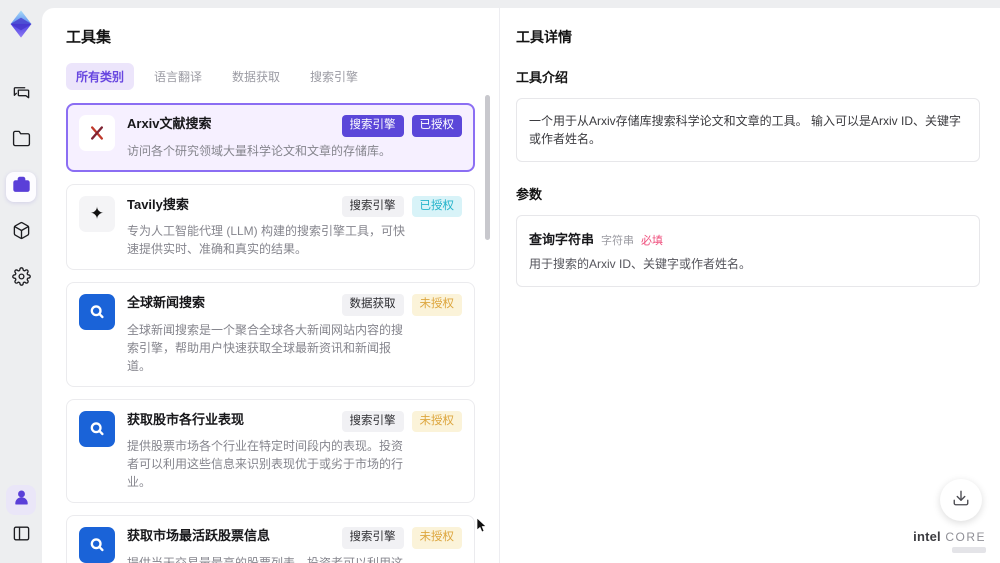 The height and width of the screenshot is (563, 1000). Describe the element at coordinates (372, 305) in the screenshot. I see `tool-category-badge: 数据获取` at that location.